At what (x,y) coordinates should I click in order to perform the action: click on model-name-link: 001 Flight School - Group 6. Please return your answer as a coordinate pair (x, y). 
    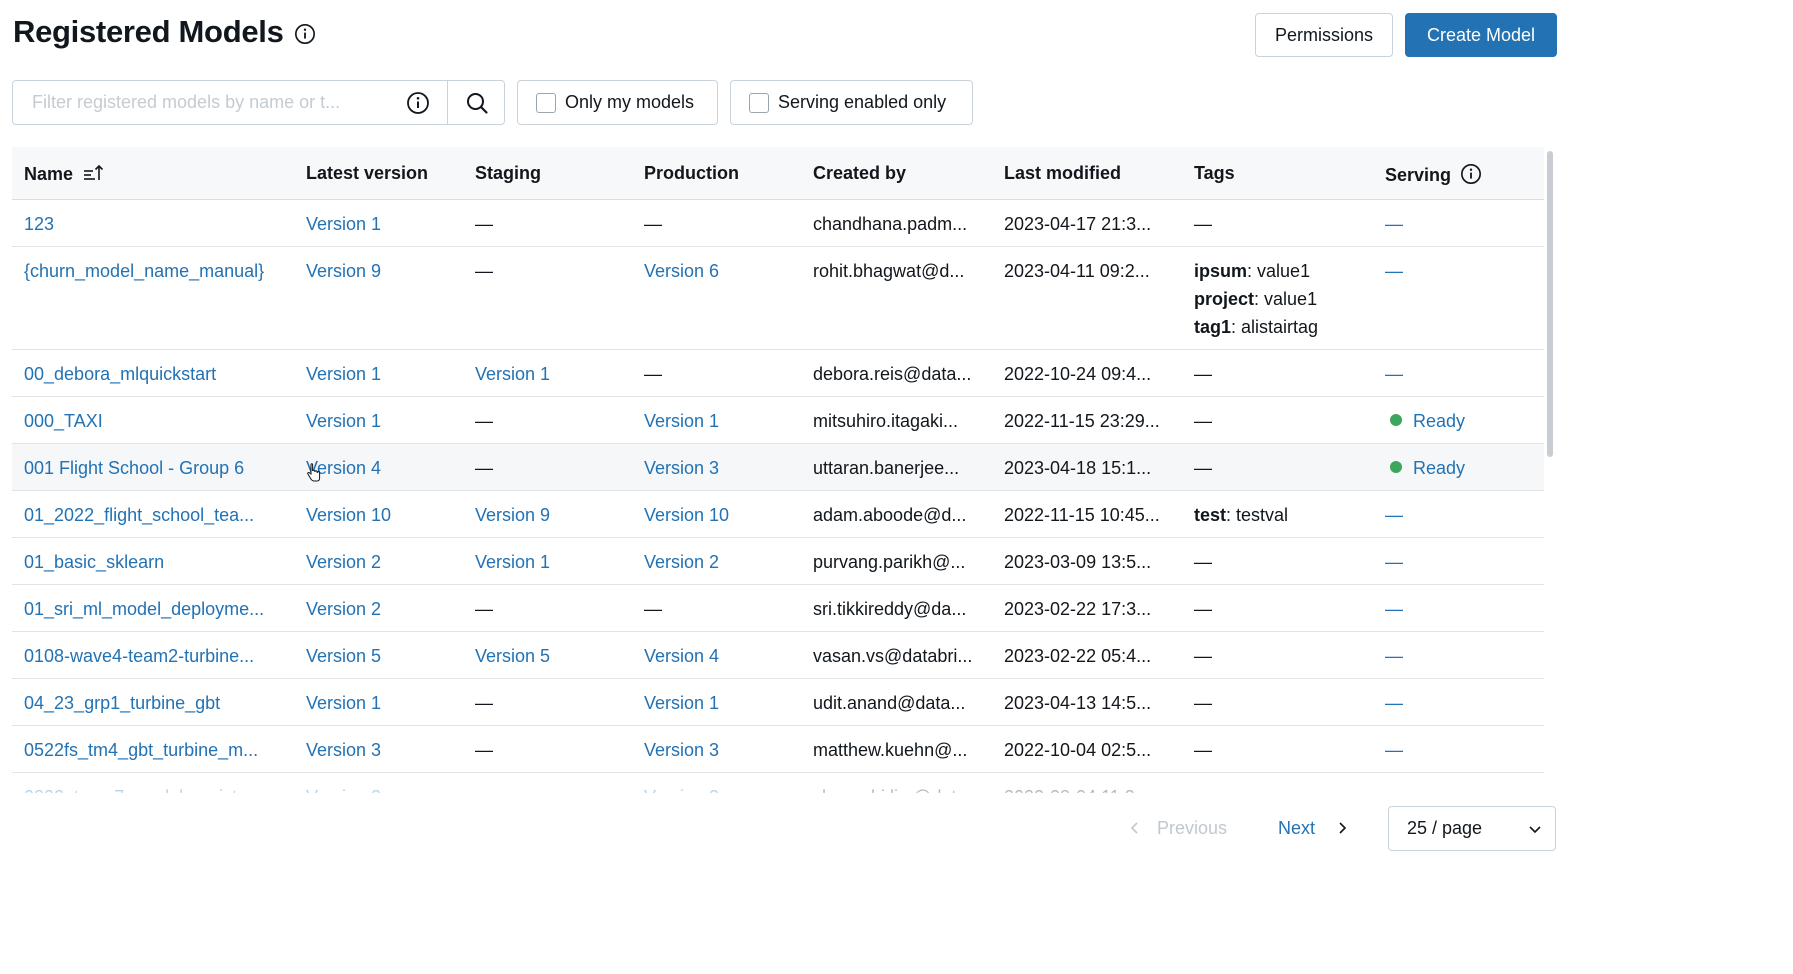
    Looking at the image, I should click on (134, 468).